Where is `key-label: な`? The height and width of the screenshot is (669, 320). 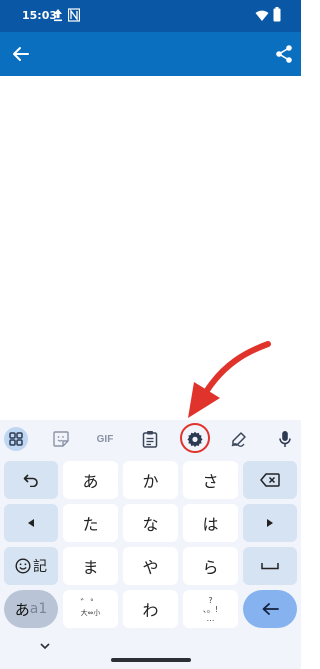
key-label: な is located at coordinates (150, 524).